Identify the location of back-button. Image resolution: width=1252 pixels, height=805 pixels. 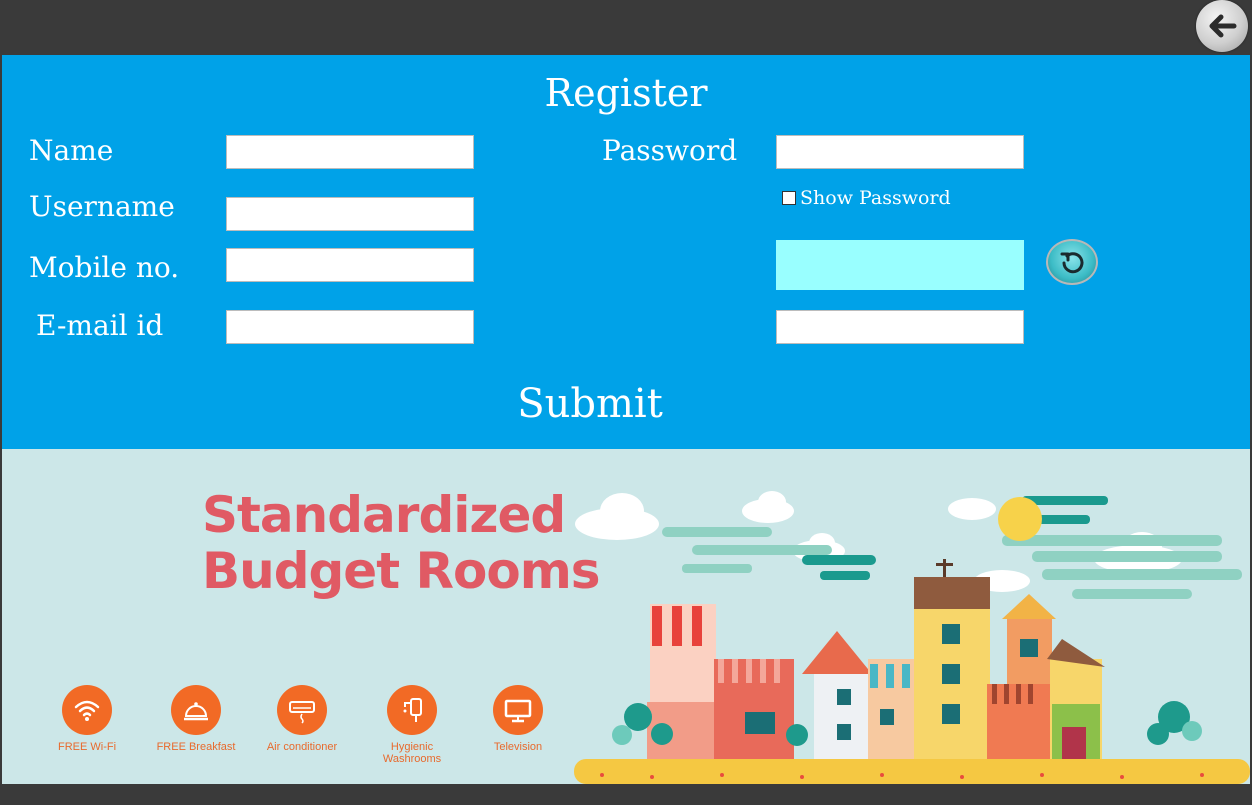
(1222, 26).